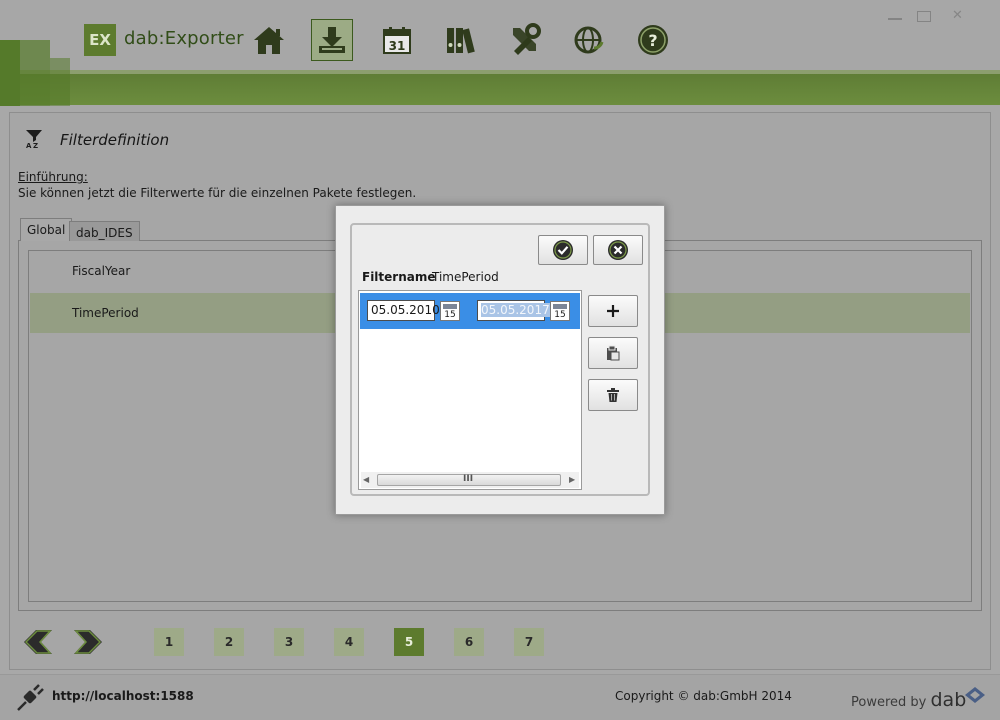 The height and width of the screenshot is (720, 1000). I want to click on from-date-input: 05.05.2010, so click(403, 310).